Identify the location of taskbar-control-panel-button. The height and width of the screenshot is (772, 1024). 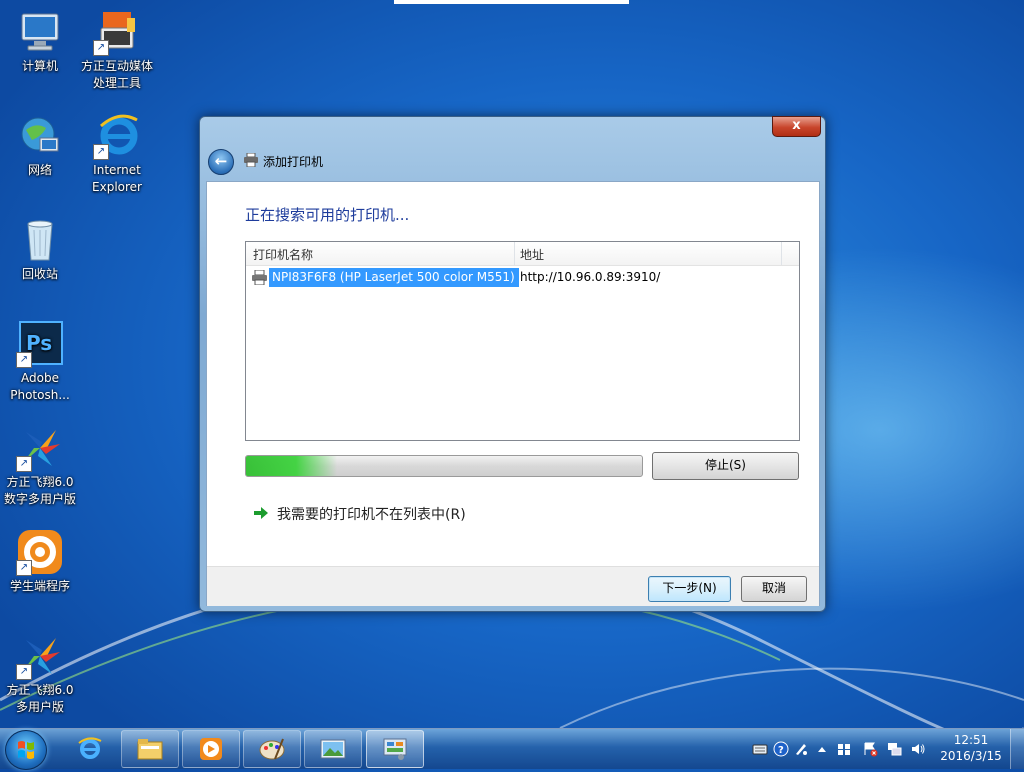
(395, 749).